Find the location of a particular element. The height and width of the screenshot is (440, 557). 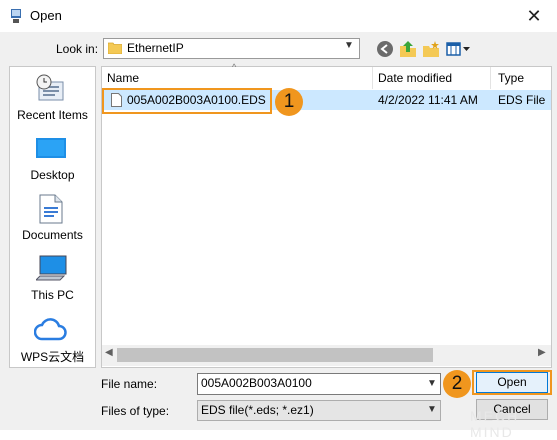

column-header-date: Date modified is located at coordinates (415, 78).